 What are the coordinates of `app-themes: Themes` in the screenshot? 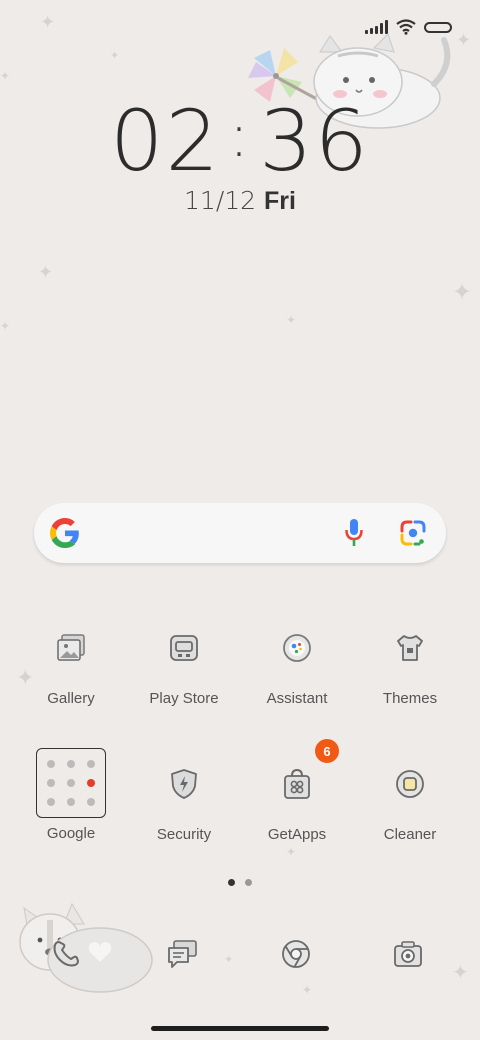 It's located at (410, 665).